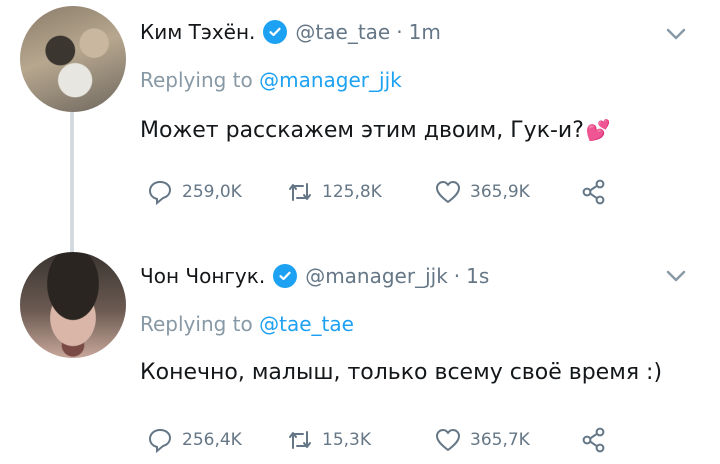 Image resolution: width=720 pixels, height=464 pixels. What do you see at coordinates (380, 443) in the screenshot?
I see `action-bar: 256,4K 15,3K 365,7K` at bounding box center [380, 443].